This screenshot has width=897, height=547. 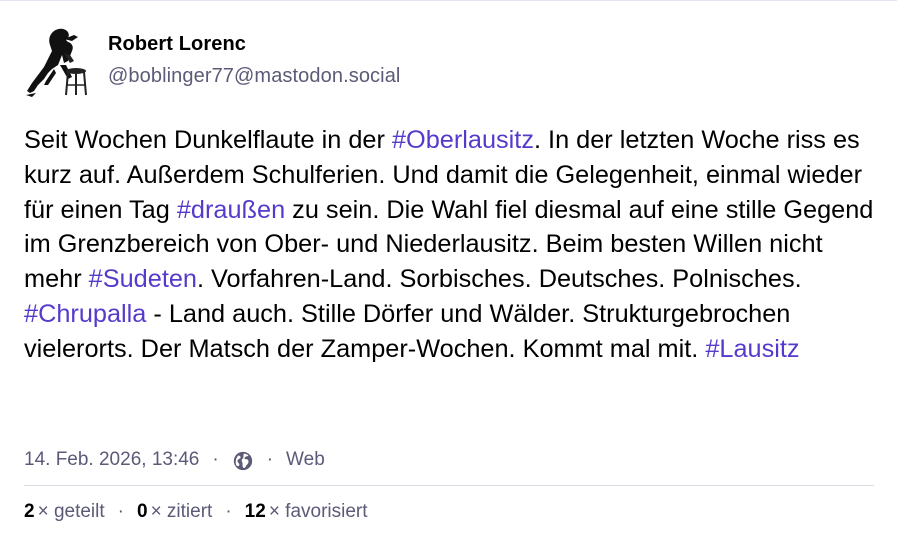 I want to click on reblogs-label: × geteilt, so click(x=71, y=511).